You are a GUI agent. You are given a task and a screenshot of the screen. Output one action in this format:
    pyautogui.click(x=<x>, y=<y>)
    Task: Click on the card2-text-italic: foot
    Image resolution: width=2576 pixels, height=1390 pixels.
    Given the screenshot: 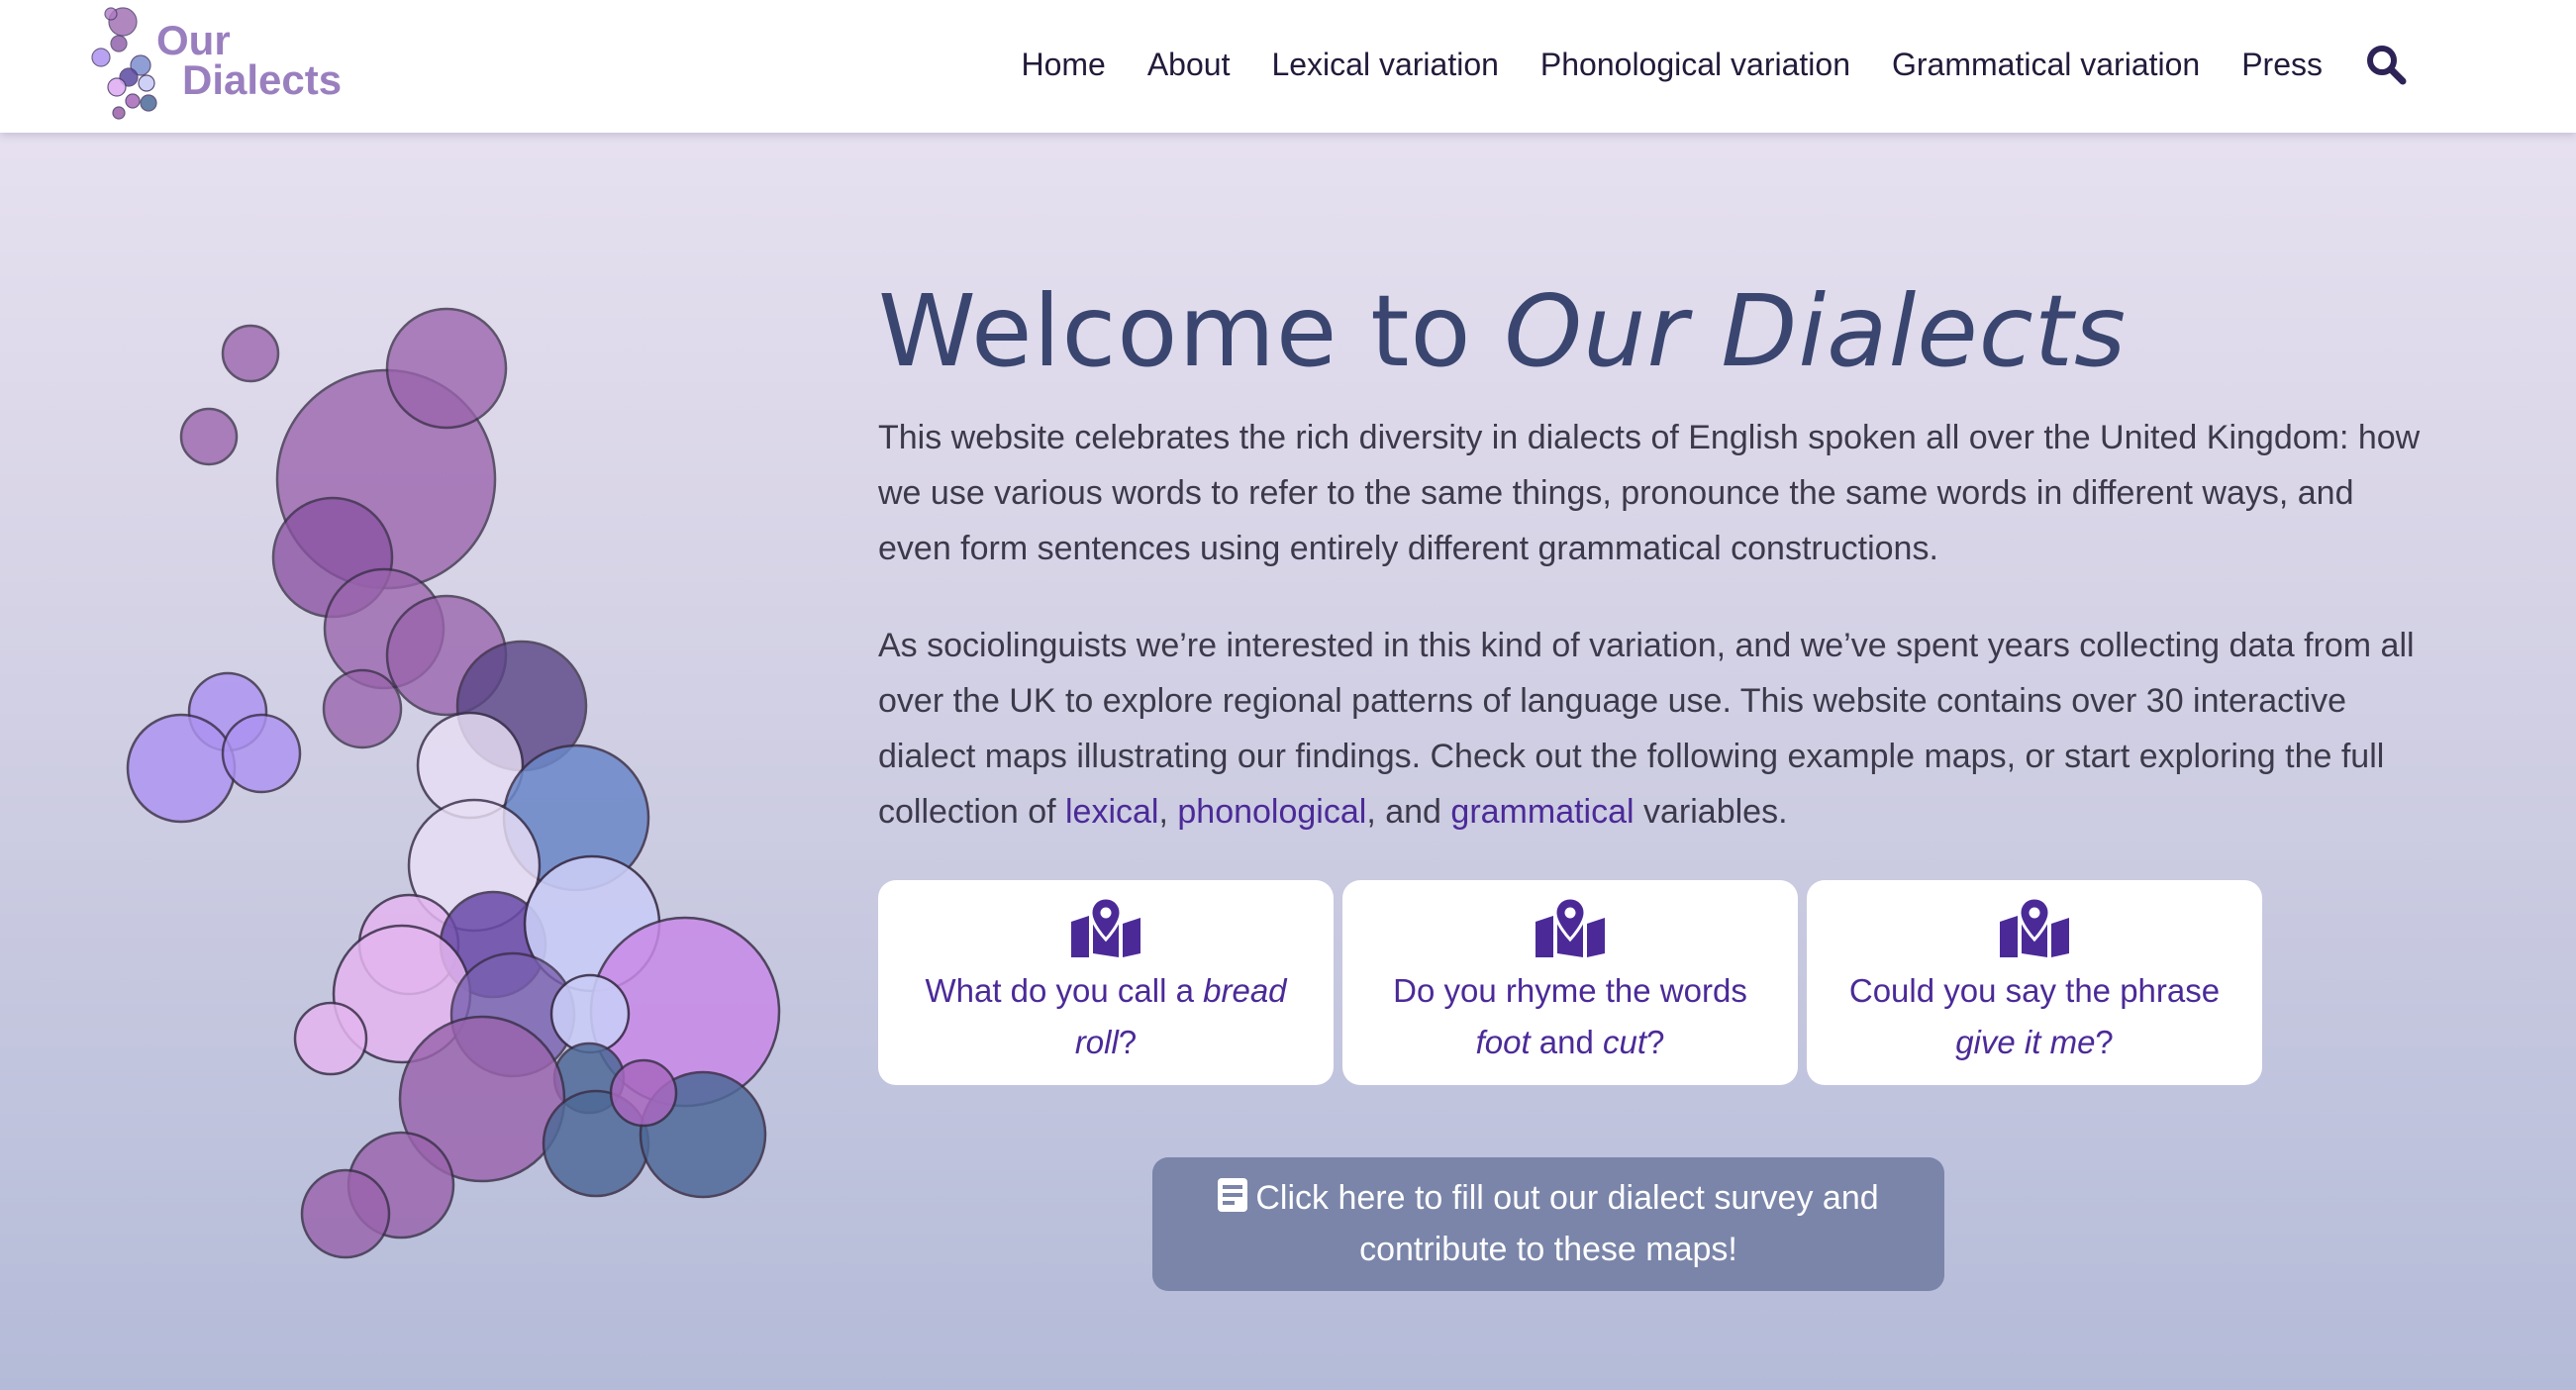 What is the action you would take?
    pyautogui.click(x=1503, y=1042)
    